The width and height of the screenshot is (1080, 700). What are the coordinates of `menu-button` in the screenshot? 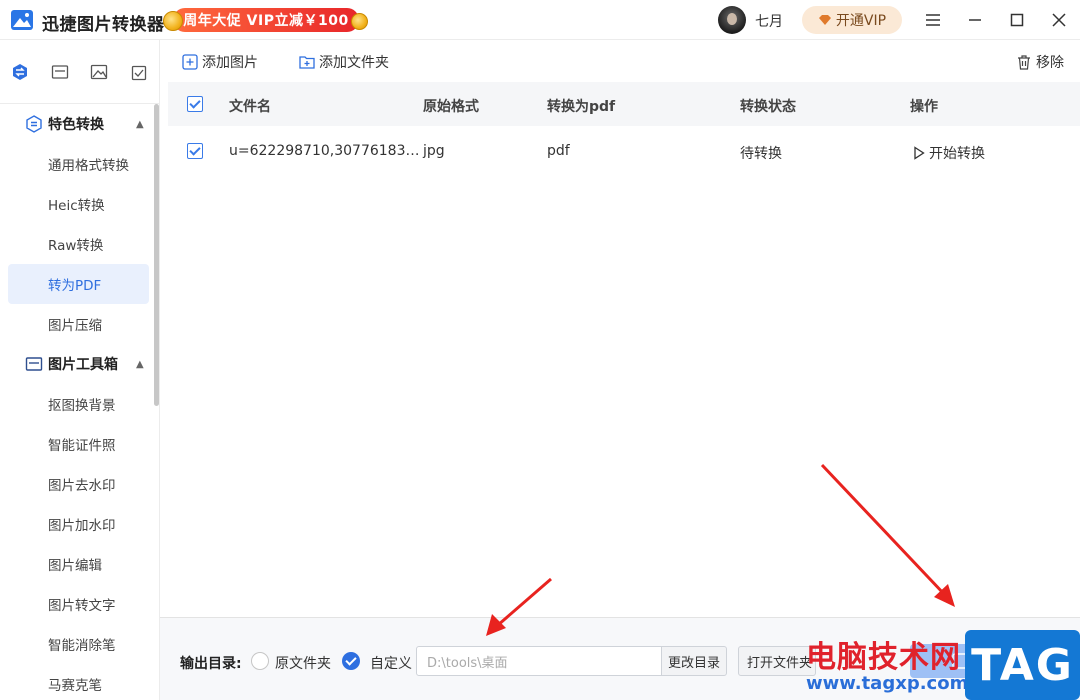 It's located at (933, 20).